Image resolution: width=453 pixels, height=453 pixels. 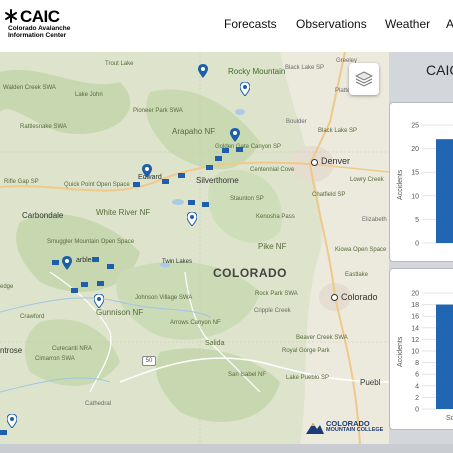 I want to click on y-tick-label: 4, so click(x=417, y=386).